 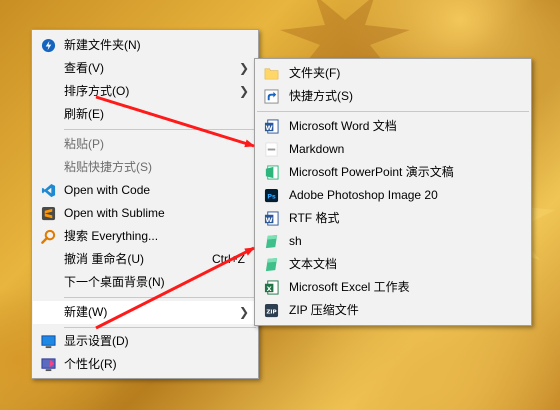 I want to click on menu-item-label: 下一个桌面背景(N), so click(x=114, y=282).